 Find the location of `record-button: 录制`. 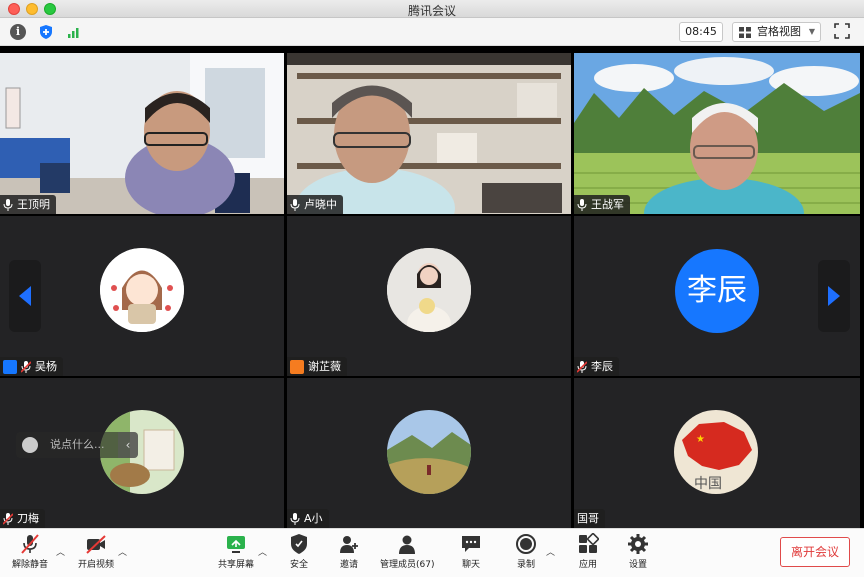

record-button: 录制 is located at coordinates (526, 551).